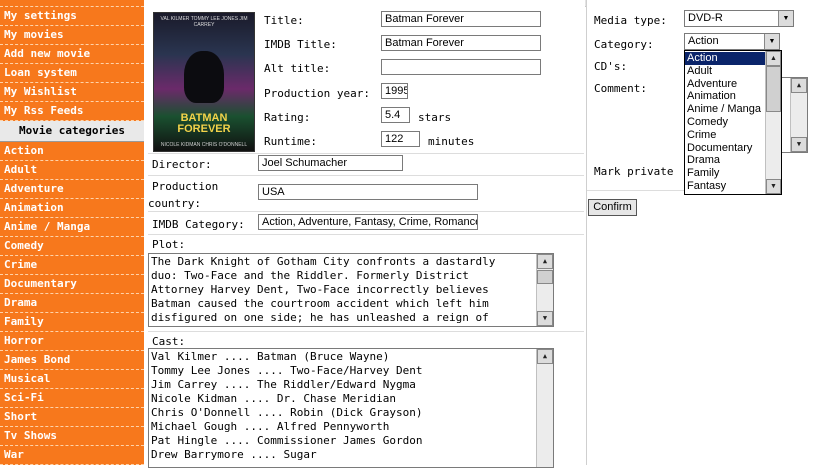 Image resolution: width=827 pixels, height=468 pixels. I want to click on sidebar-category-item: Documentary, so click(72, 284).